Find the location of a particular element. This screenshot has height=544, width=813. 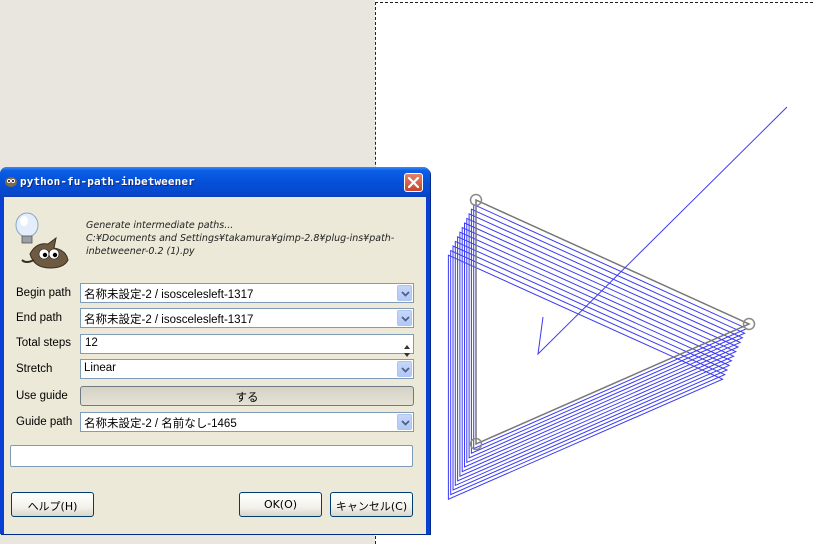

total-steps-label: Total steps is located at coordinates (43, 343).